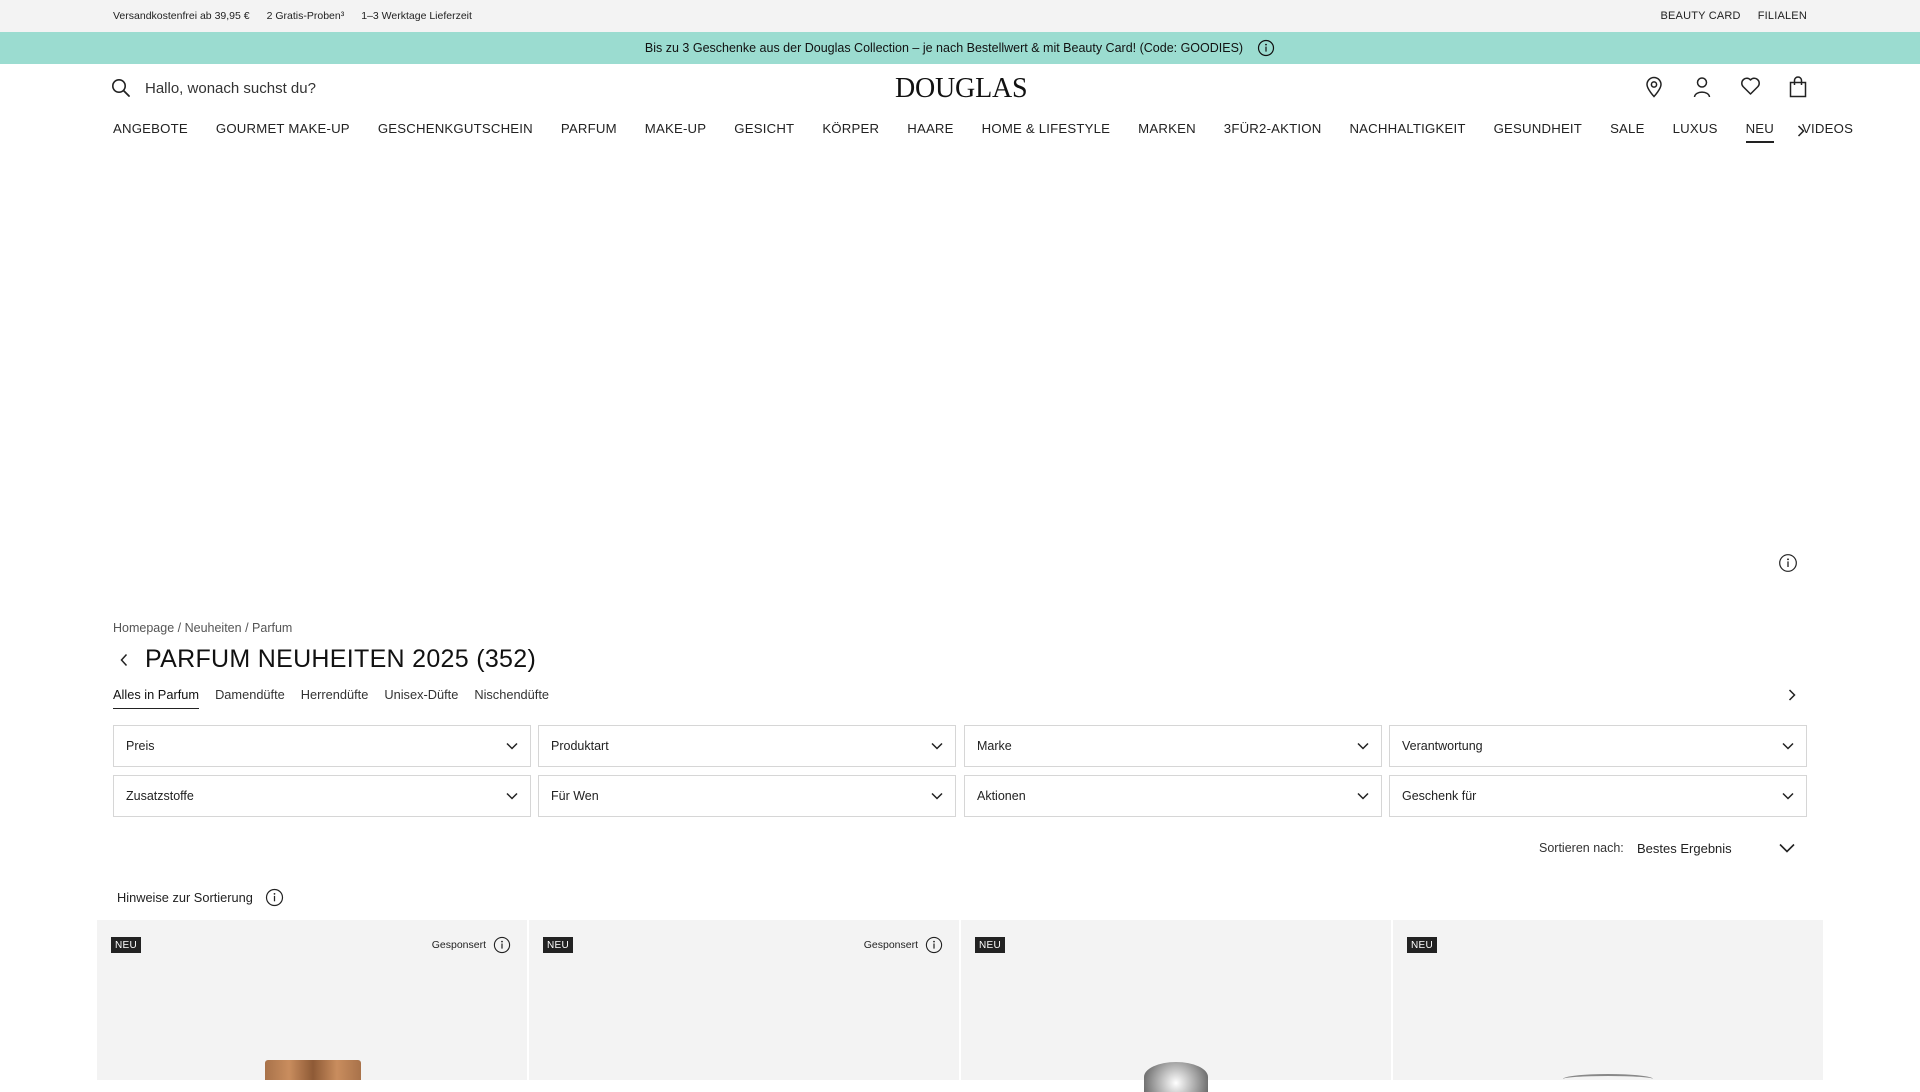 The image size is (1920, 1092). Describe the element at coordinates (675, 133) in the screenshot. I see `nav-item-make-up: MAKE-UP` at that location.